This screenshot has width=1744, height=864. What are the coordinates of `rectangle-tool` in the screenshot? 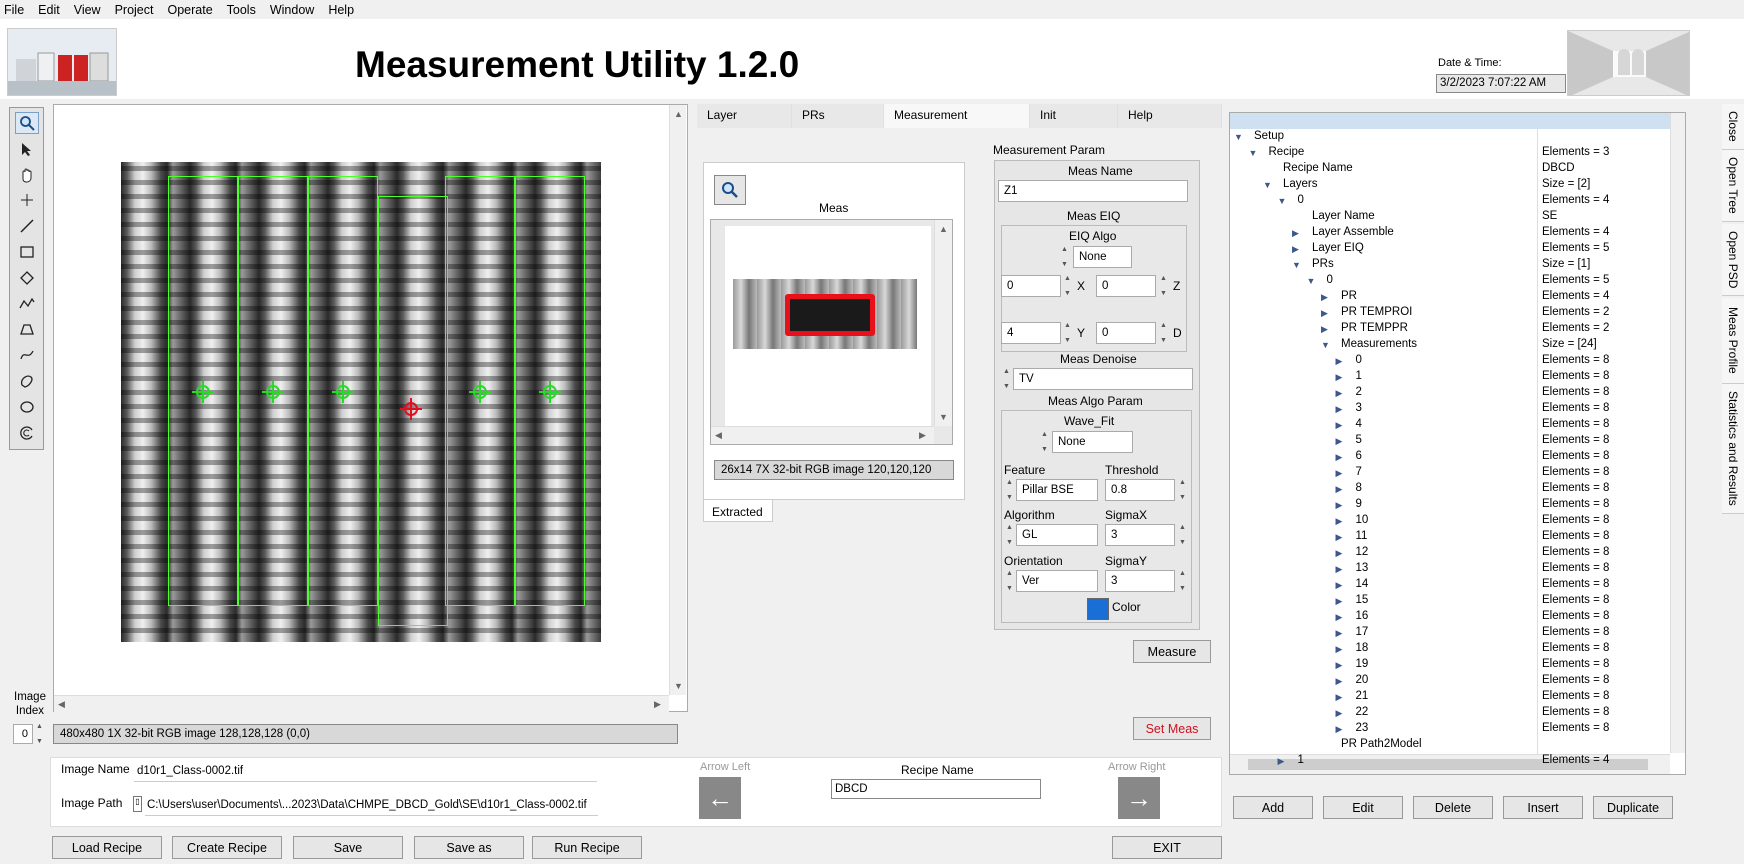 It's located at (27, 252).